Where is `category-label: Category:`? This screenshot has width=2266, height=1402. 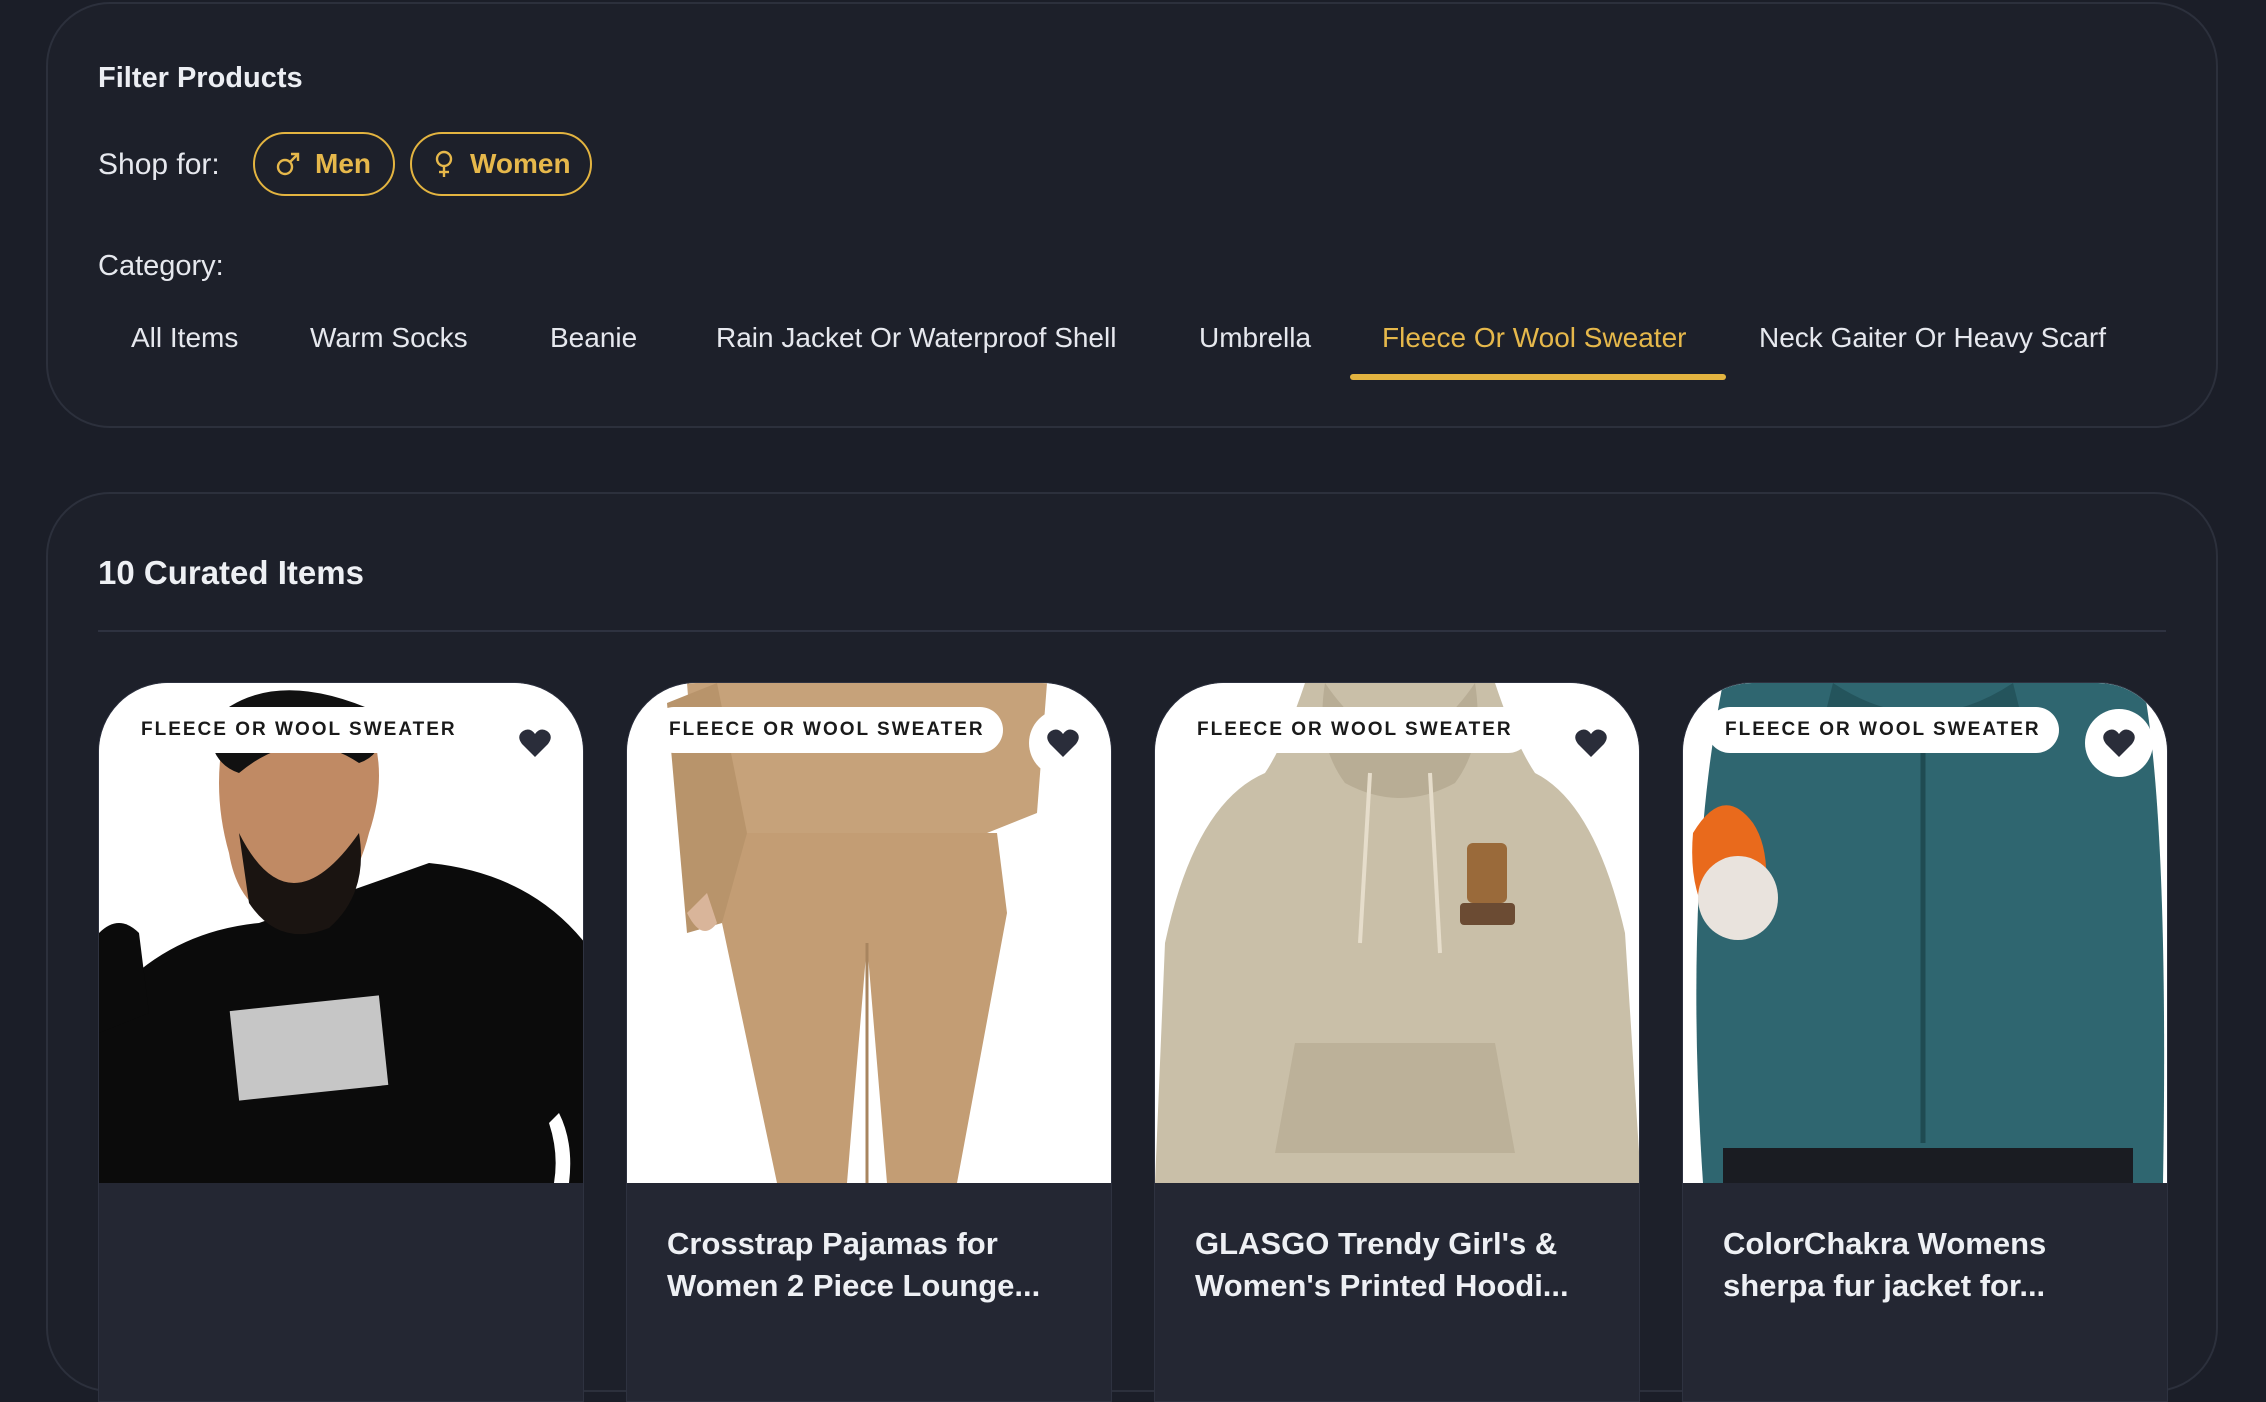 category-label: Category: is located at coordinates (161, 266).